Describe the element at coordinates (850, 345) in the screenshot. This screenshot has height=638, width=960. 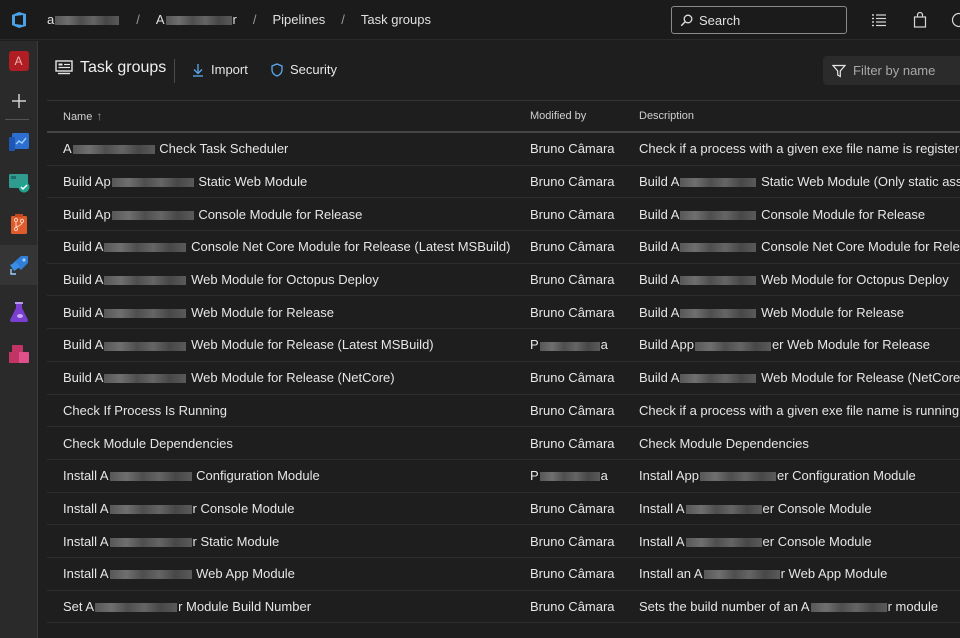
I see `description-suffix: er Web Module for Release` at that location.